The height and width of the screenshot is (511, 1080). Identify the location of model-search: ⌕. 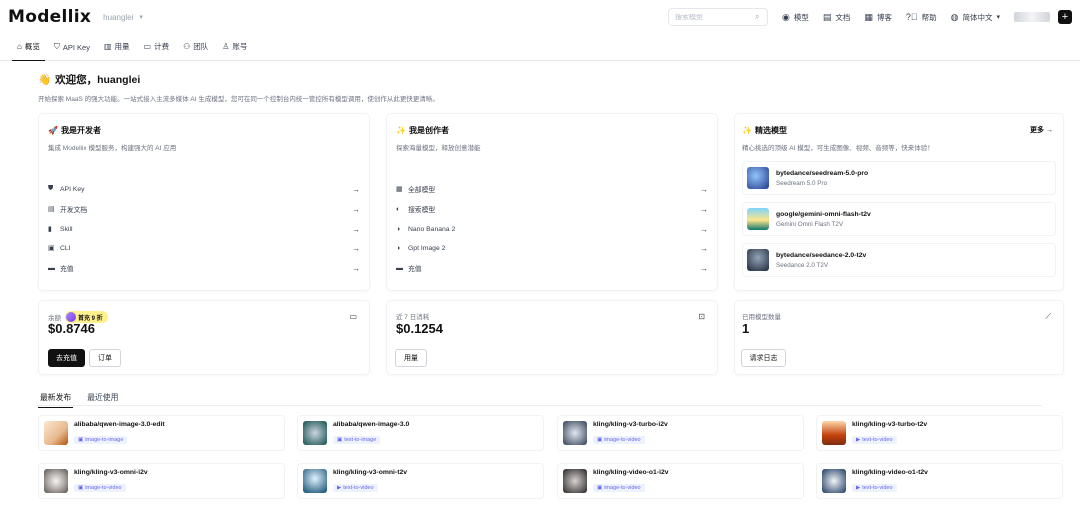
(717, 17).